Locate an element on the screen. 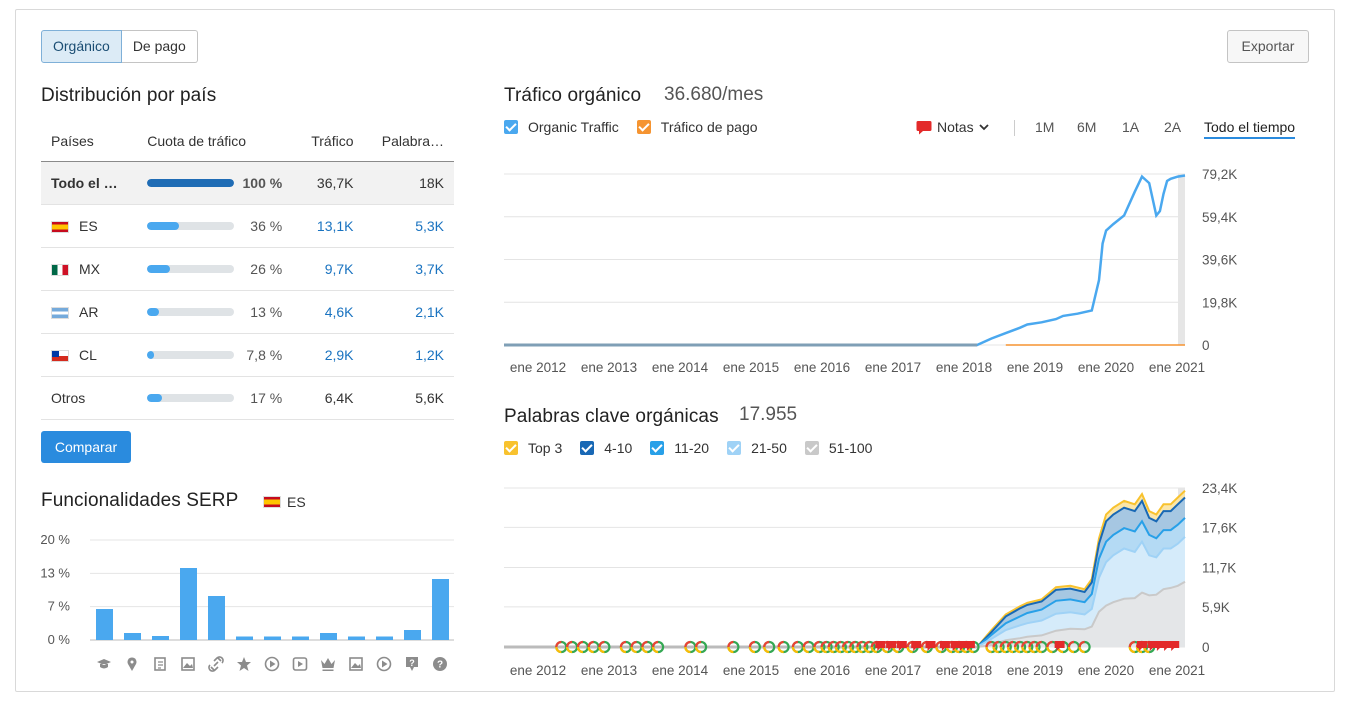 Image resolution: width=1351 pixels, height=706 pixels. divider is located at coordinates (1014, 128).